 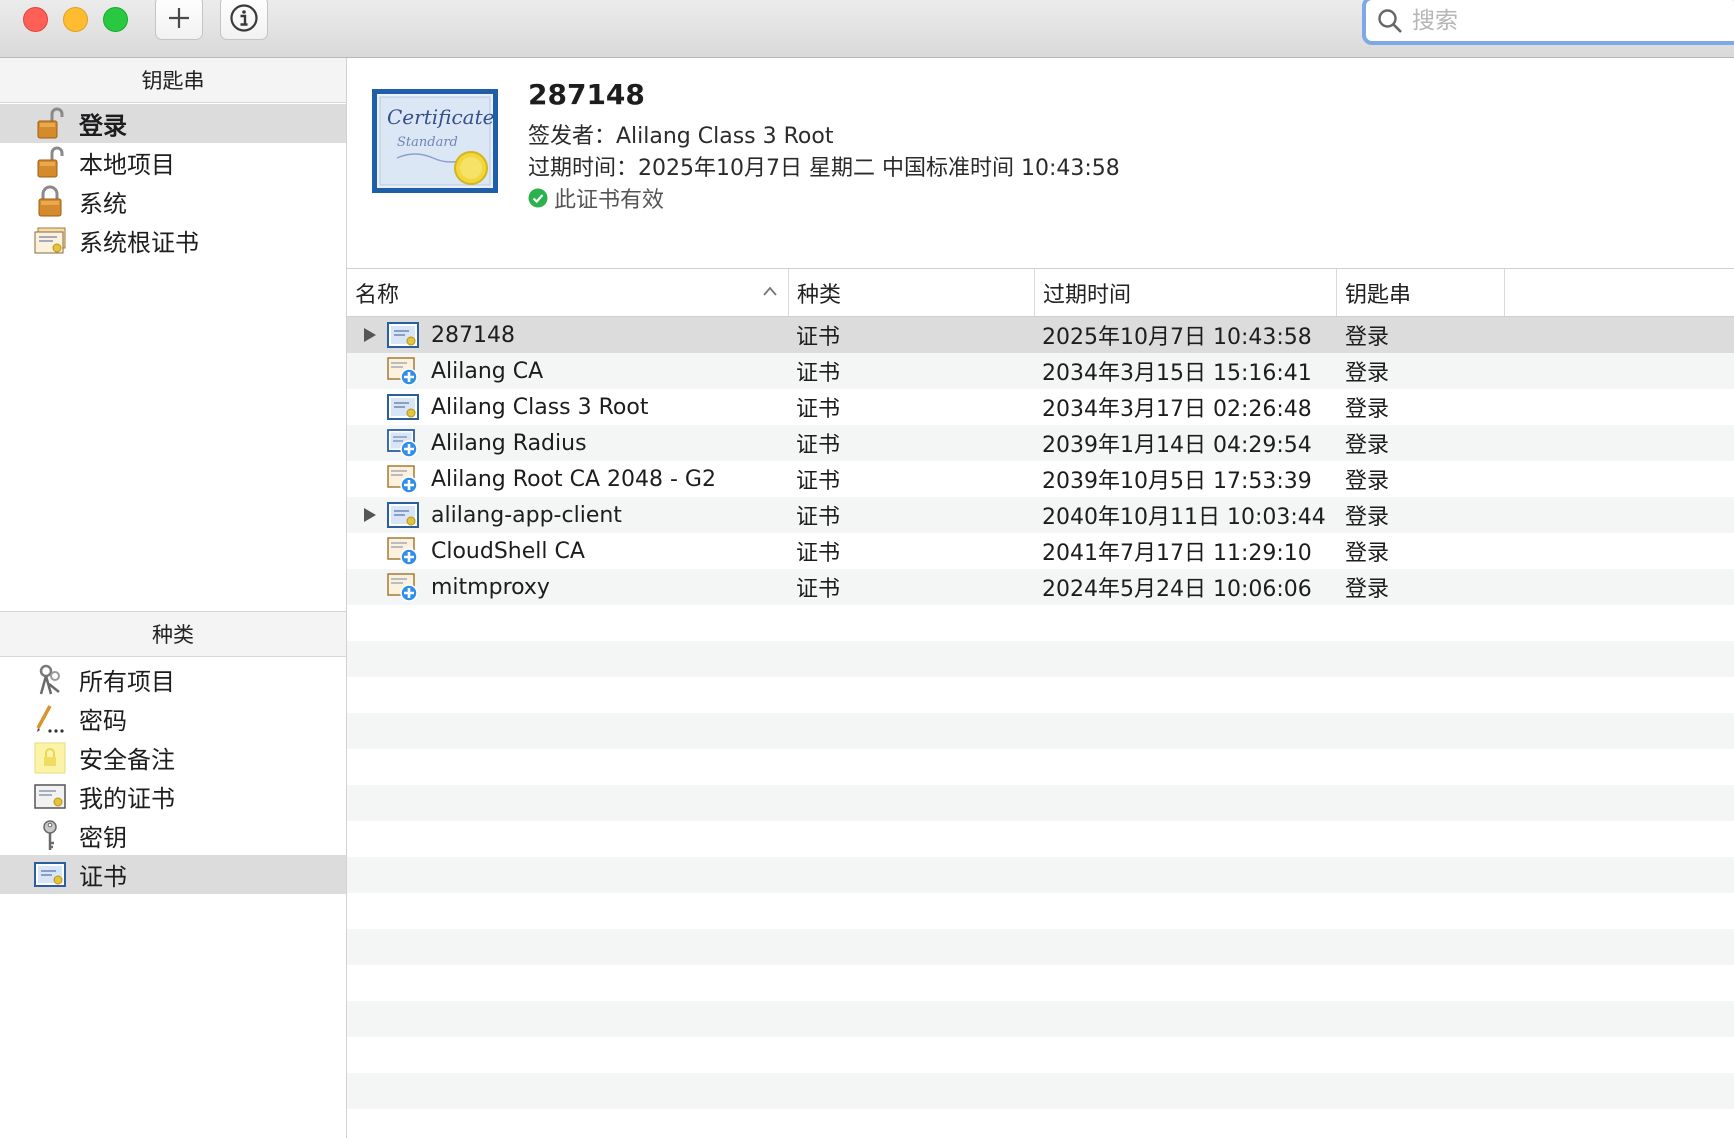 I want to click on get-info-button, so click(x=244, y=20).